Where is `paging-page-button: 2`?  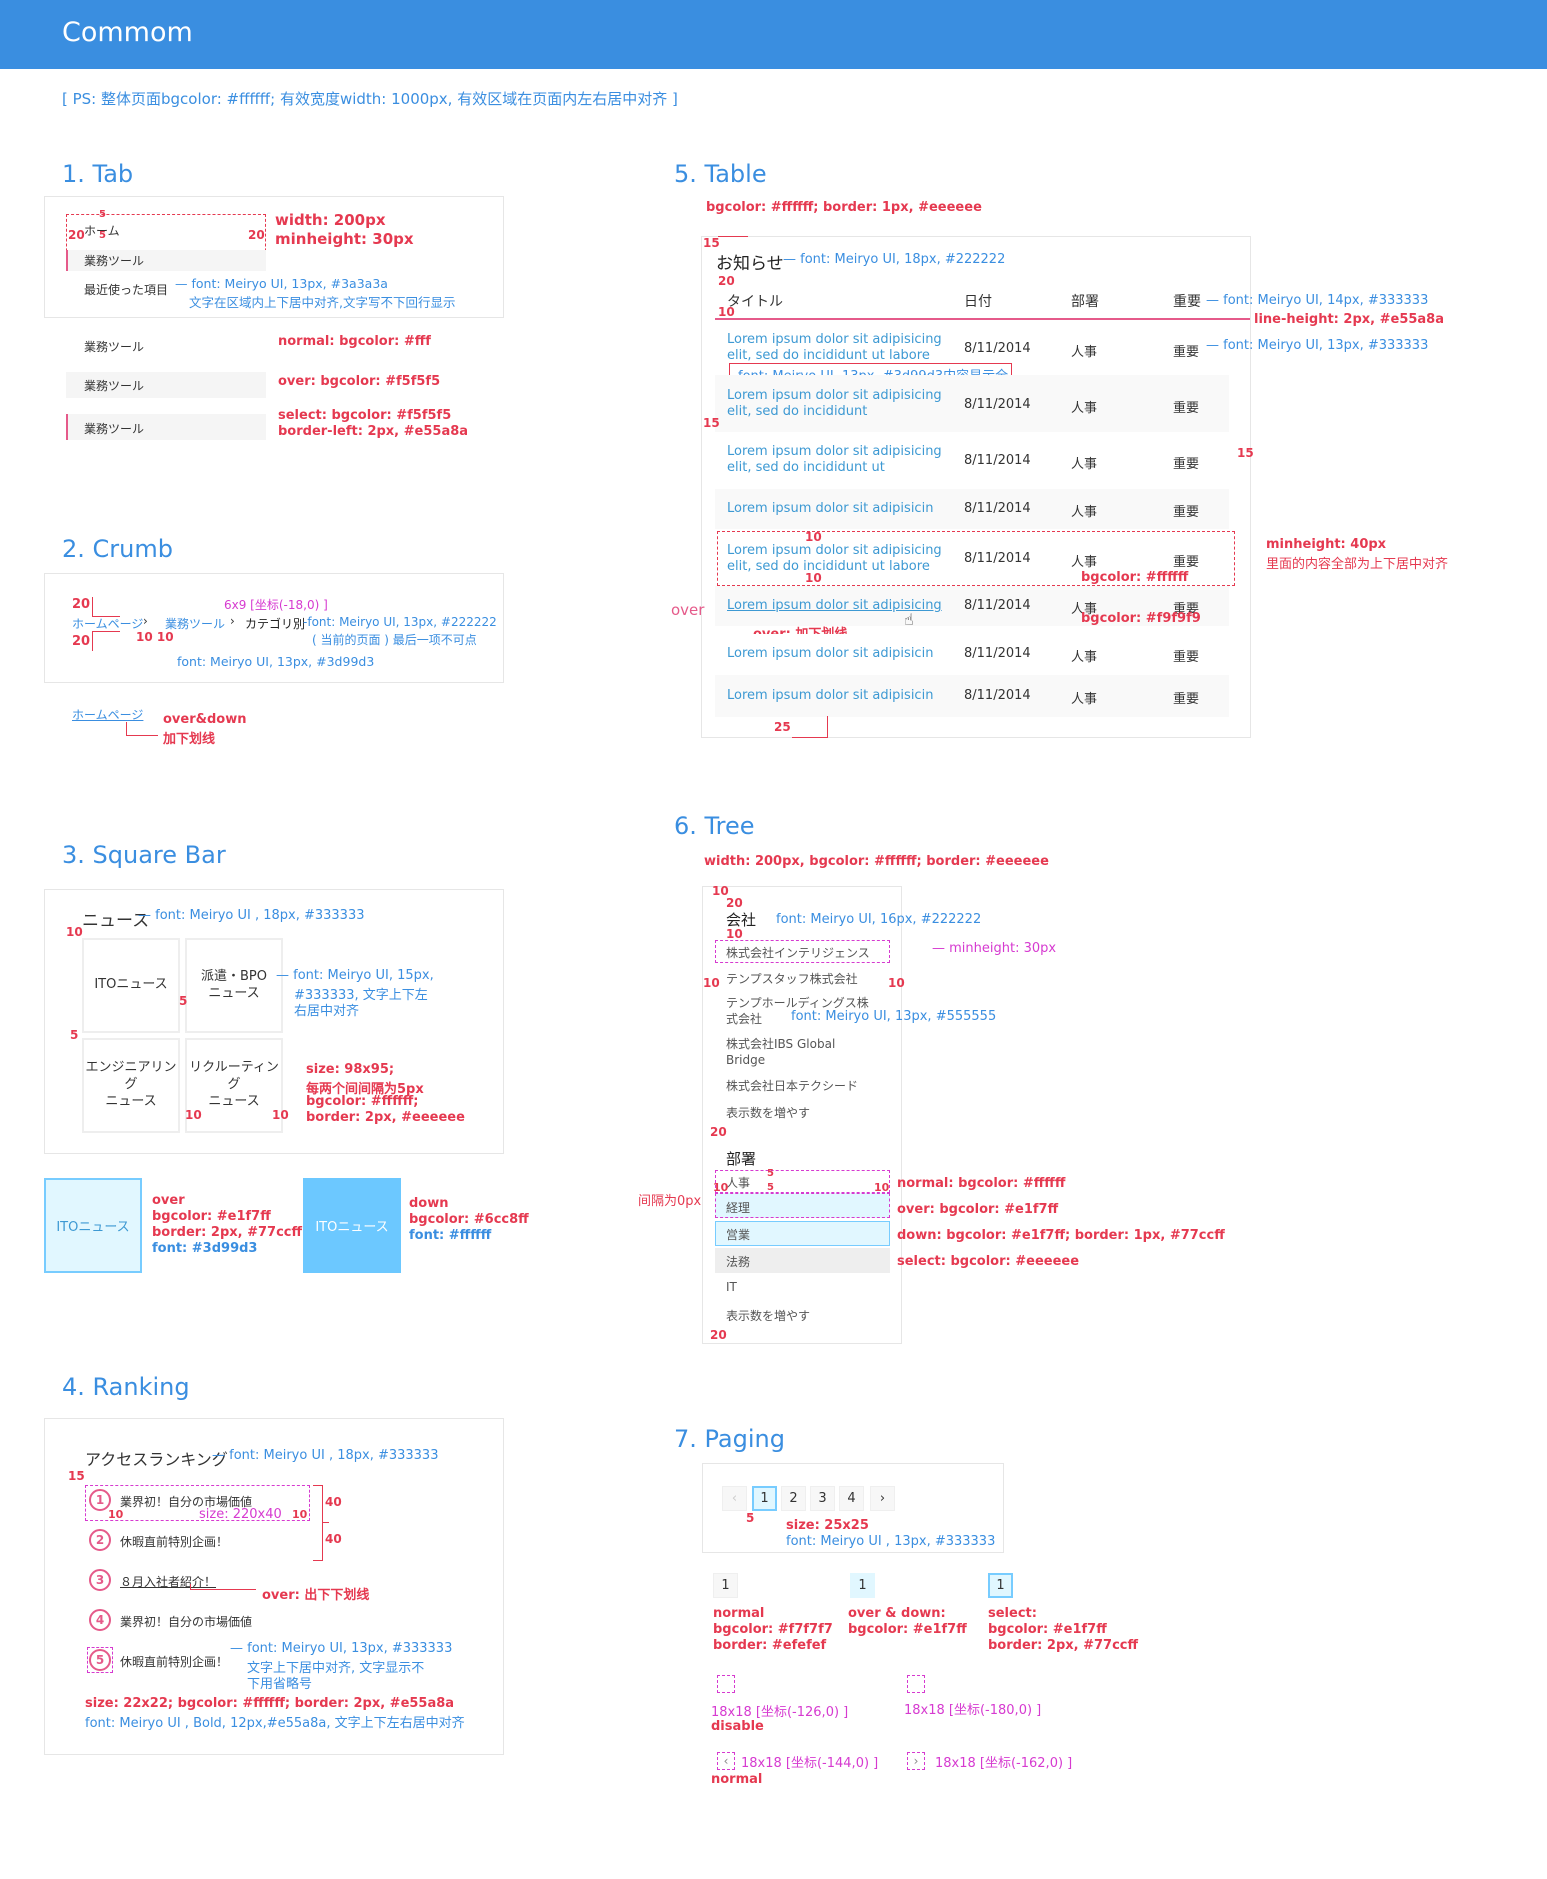 paging-page-button: 2 is located at coordinates (793, 1498).